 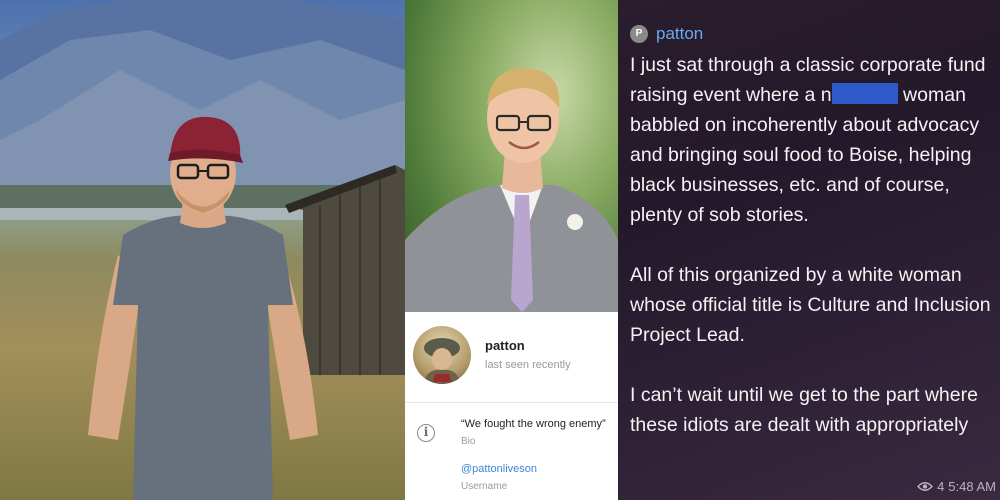 I want to click on sender-row: P patton, so click(x=666, y=34).